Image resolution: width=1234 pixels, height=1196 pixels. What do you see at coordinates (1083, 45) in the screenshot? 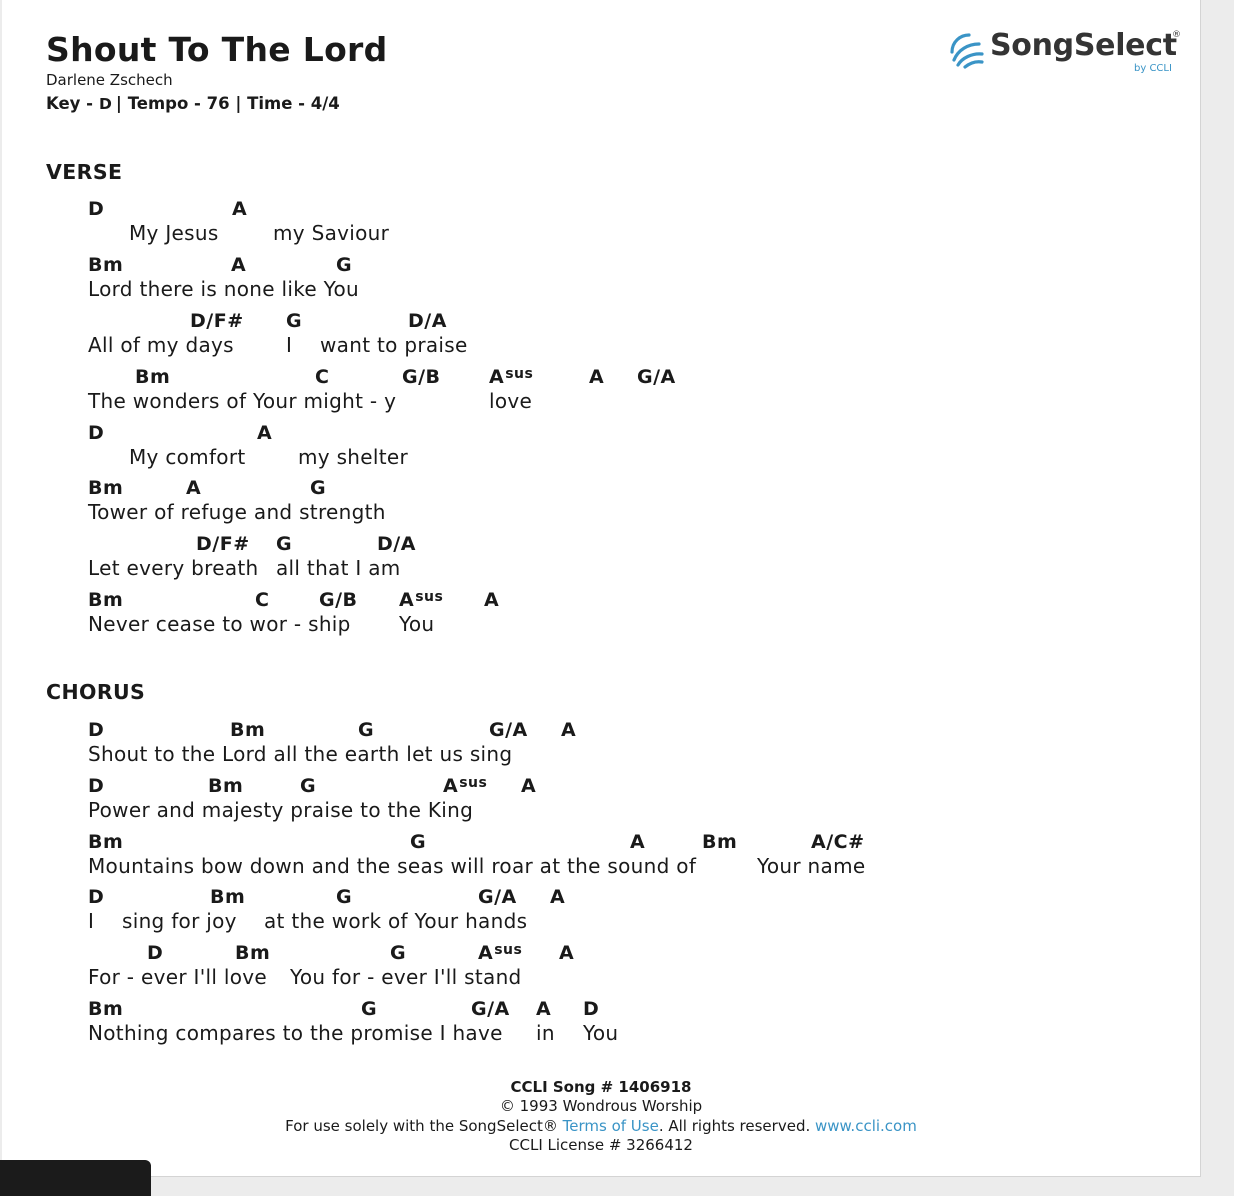
I see `logo-text: SongSelect` at bounding box center [1083, 45].